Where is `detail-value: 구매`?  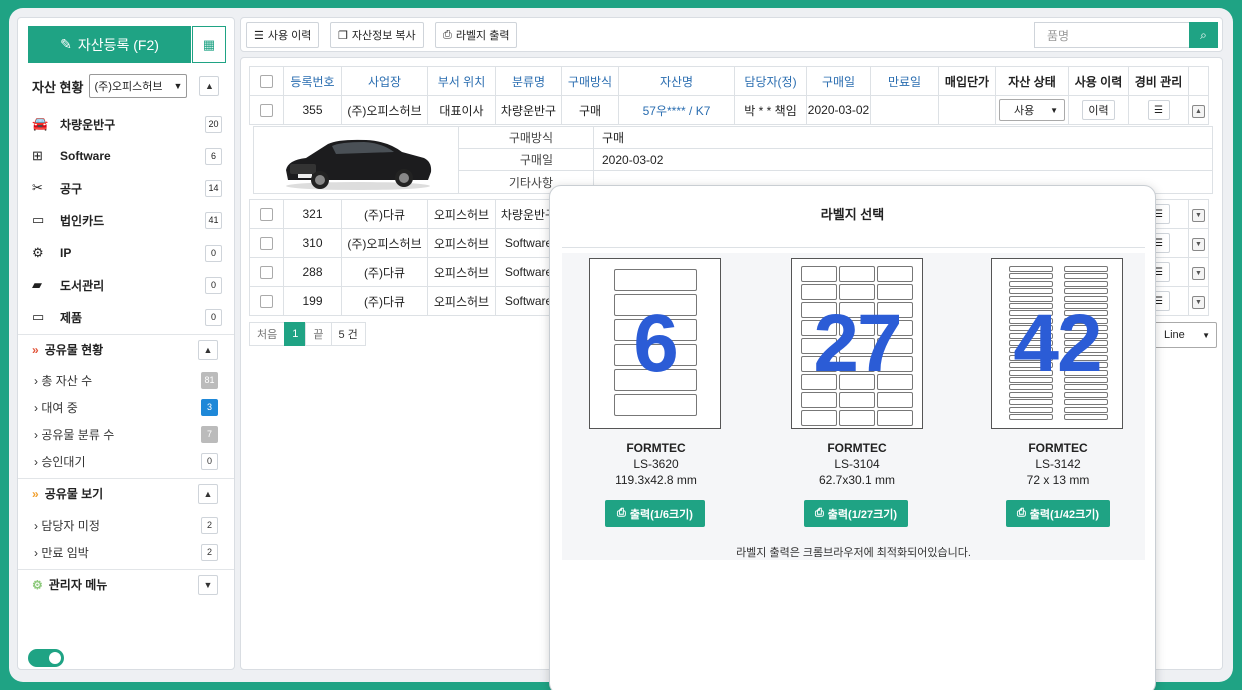
detail-value: 구매 is located at coordinates (613, 138).